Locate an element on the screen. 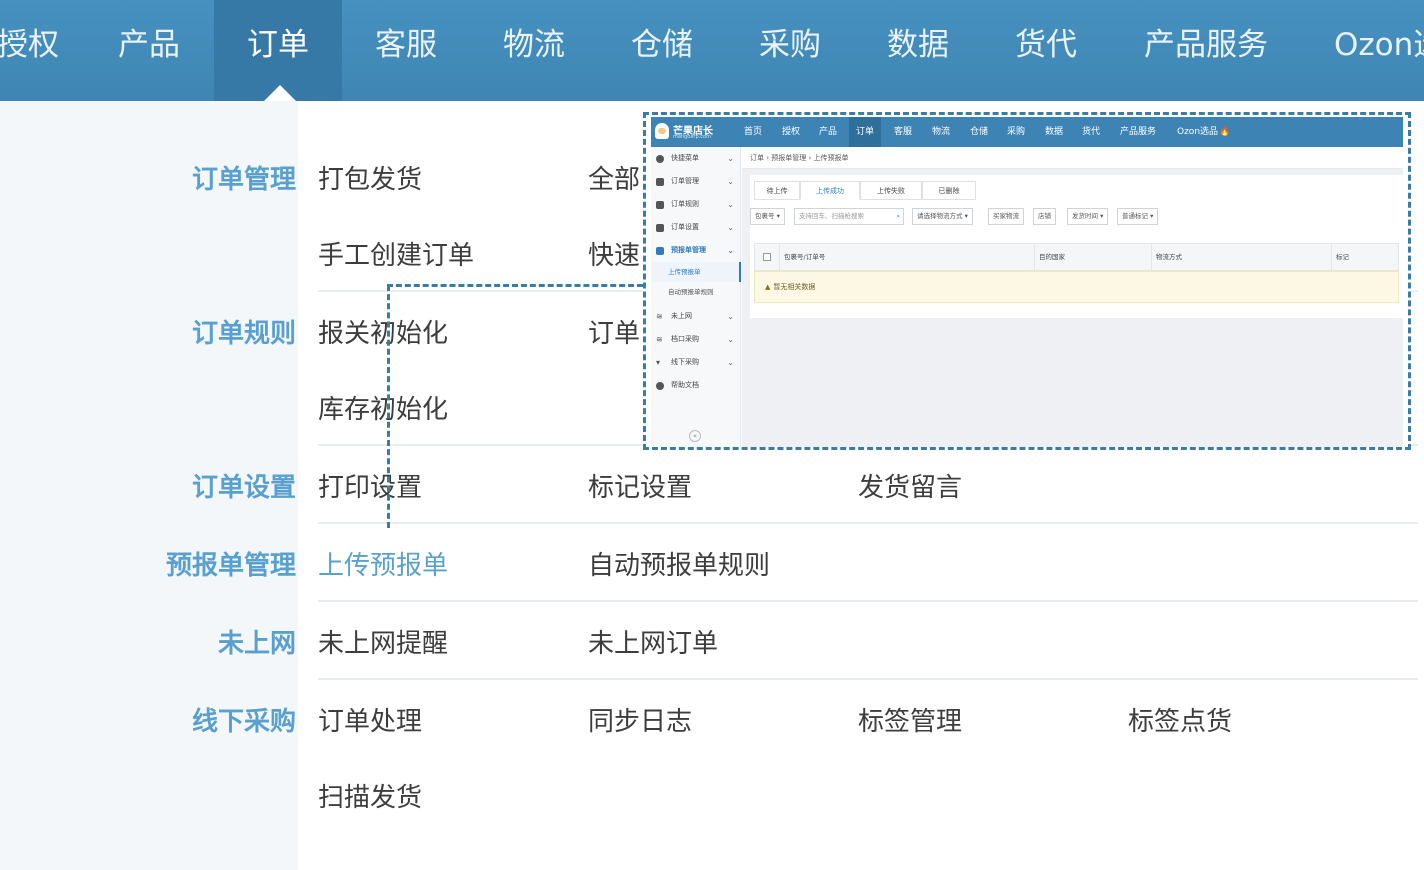 The width and height of the screenshot is (1424, 870). link-print-settings: 打印设置 is located at coordinates (370, 485).